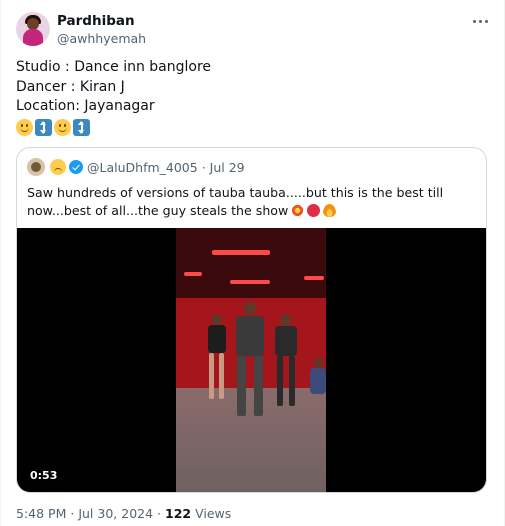 Image resolution: width=505 pixels, height=526 pixels. What do you see at coordinates (178, 513) in the screenshot?
I see `views-count: 122` at bounding box center [178, 513].